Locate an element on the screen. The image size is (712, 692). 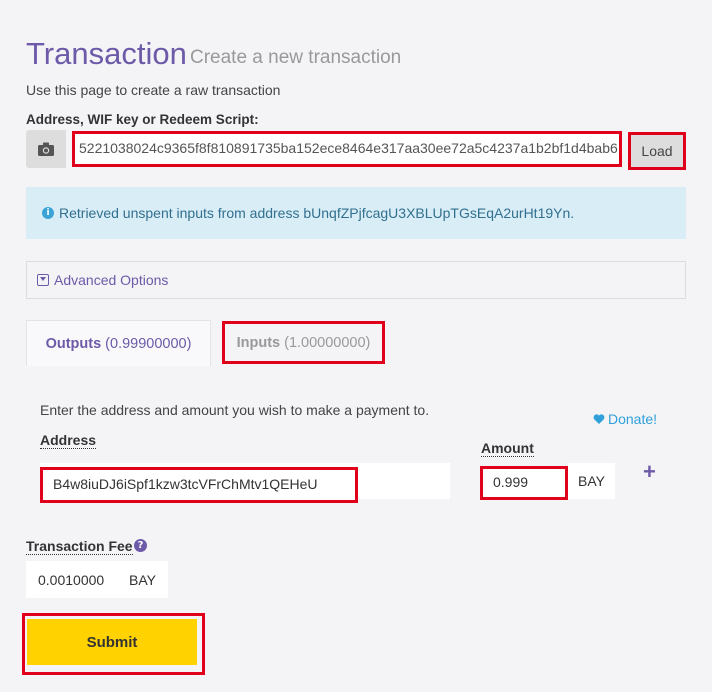
tab-outputs-label: Outputs is located at coordinates (73, 343).